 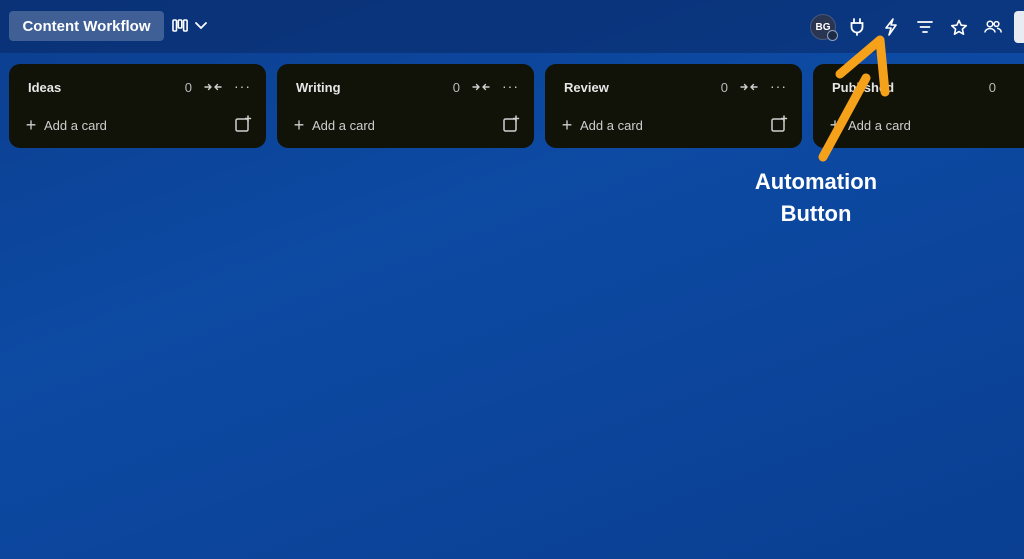 What do you see at coordinates (816, 181) in the screenshot?
I see `annotation-line-1: Automation` at bounding box center [816, 181].